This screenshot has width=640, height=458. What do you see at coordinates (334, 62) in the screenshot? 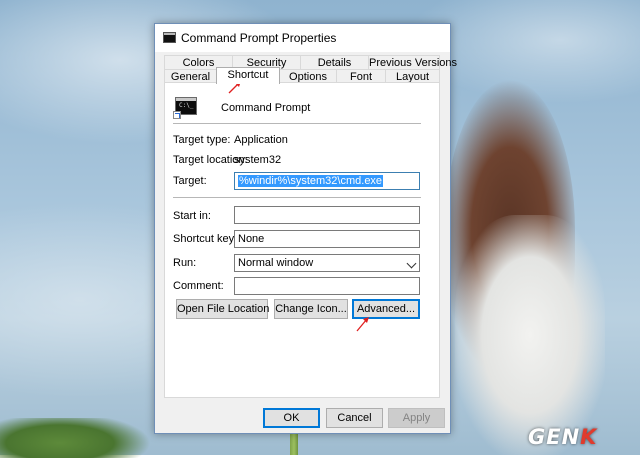
I see `tab-details: Details` at bounding box center [334, 62].